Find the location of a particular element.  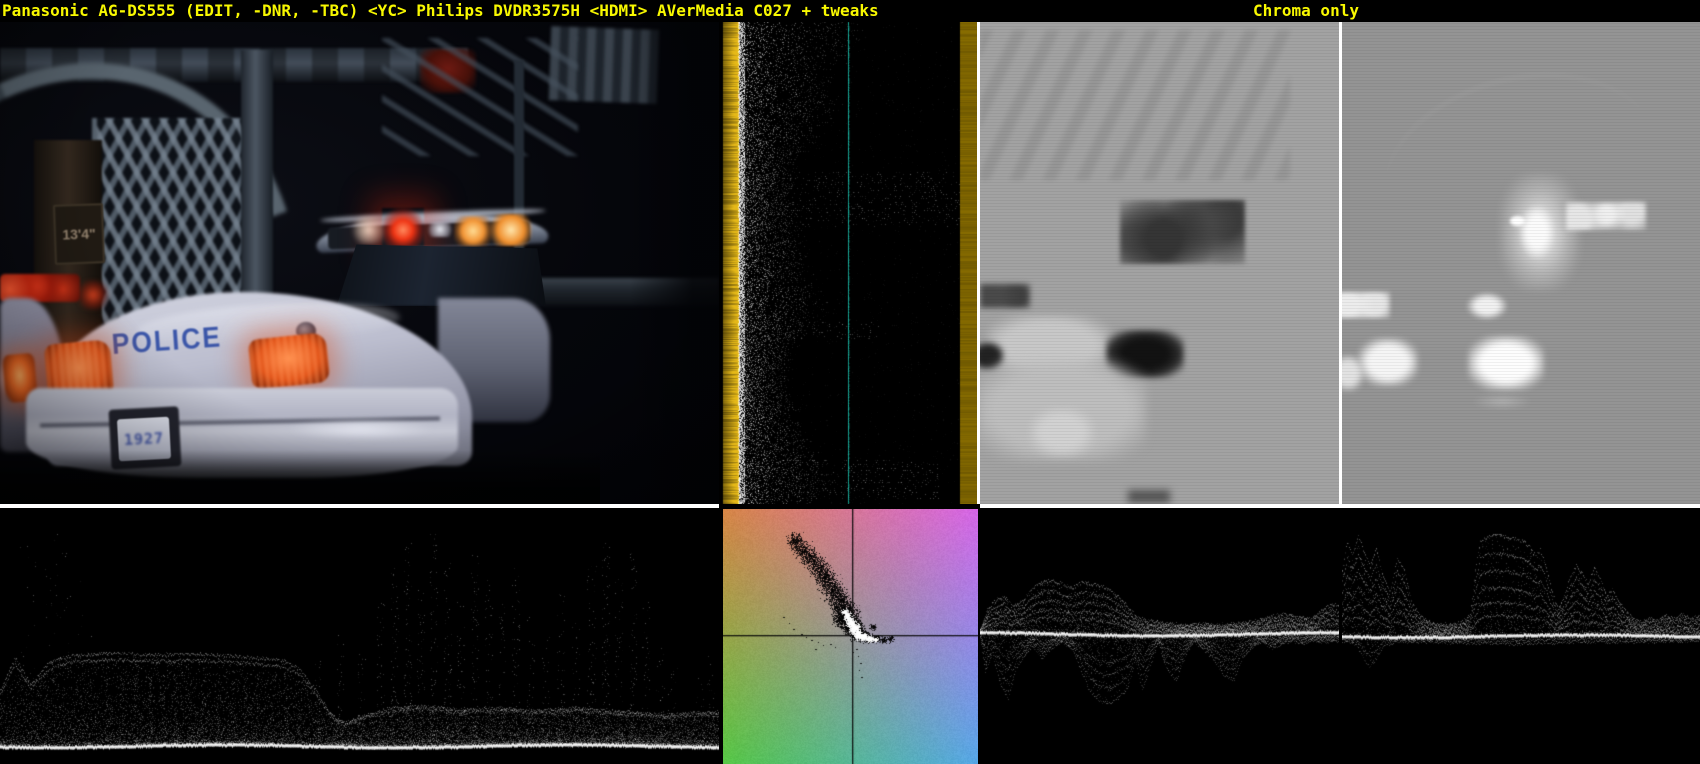

distant-red-light is located at coordinates (93, 295).